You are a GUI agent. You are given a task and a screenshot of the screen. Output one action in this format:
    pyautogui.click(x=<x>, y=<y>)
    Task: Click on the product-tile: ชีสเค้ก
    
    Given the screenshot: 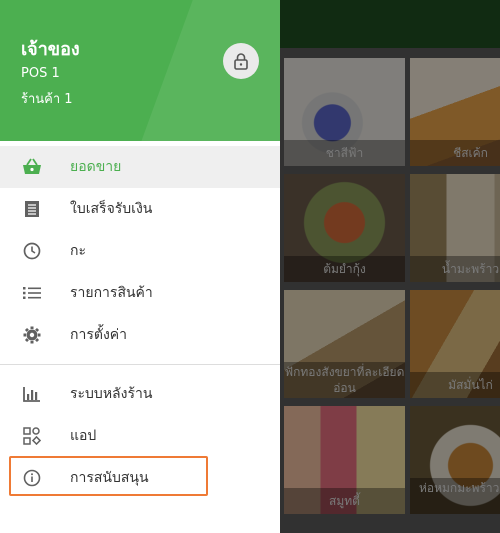 What is the action you would take?
    pyautogui.click(x=455, y=112)
    